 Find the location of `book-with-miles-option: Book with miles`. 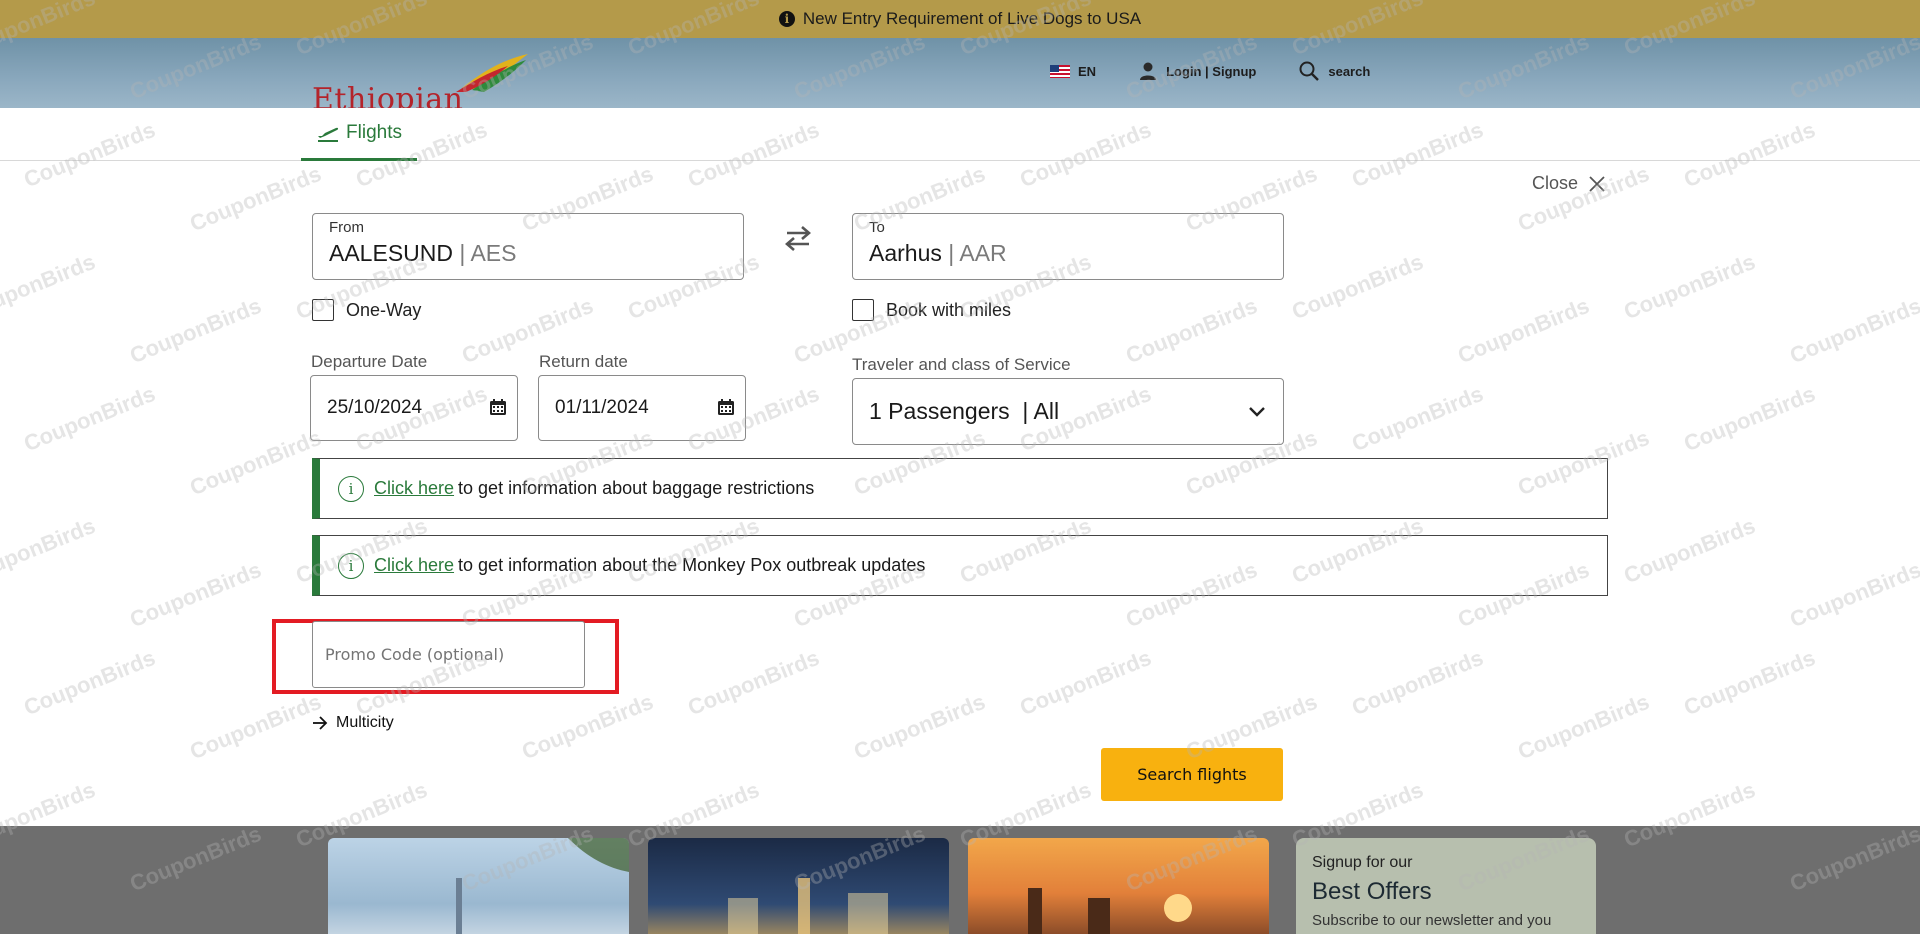

book-with-miles-option: Book with miles is located at coordinates (931, 310).